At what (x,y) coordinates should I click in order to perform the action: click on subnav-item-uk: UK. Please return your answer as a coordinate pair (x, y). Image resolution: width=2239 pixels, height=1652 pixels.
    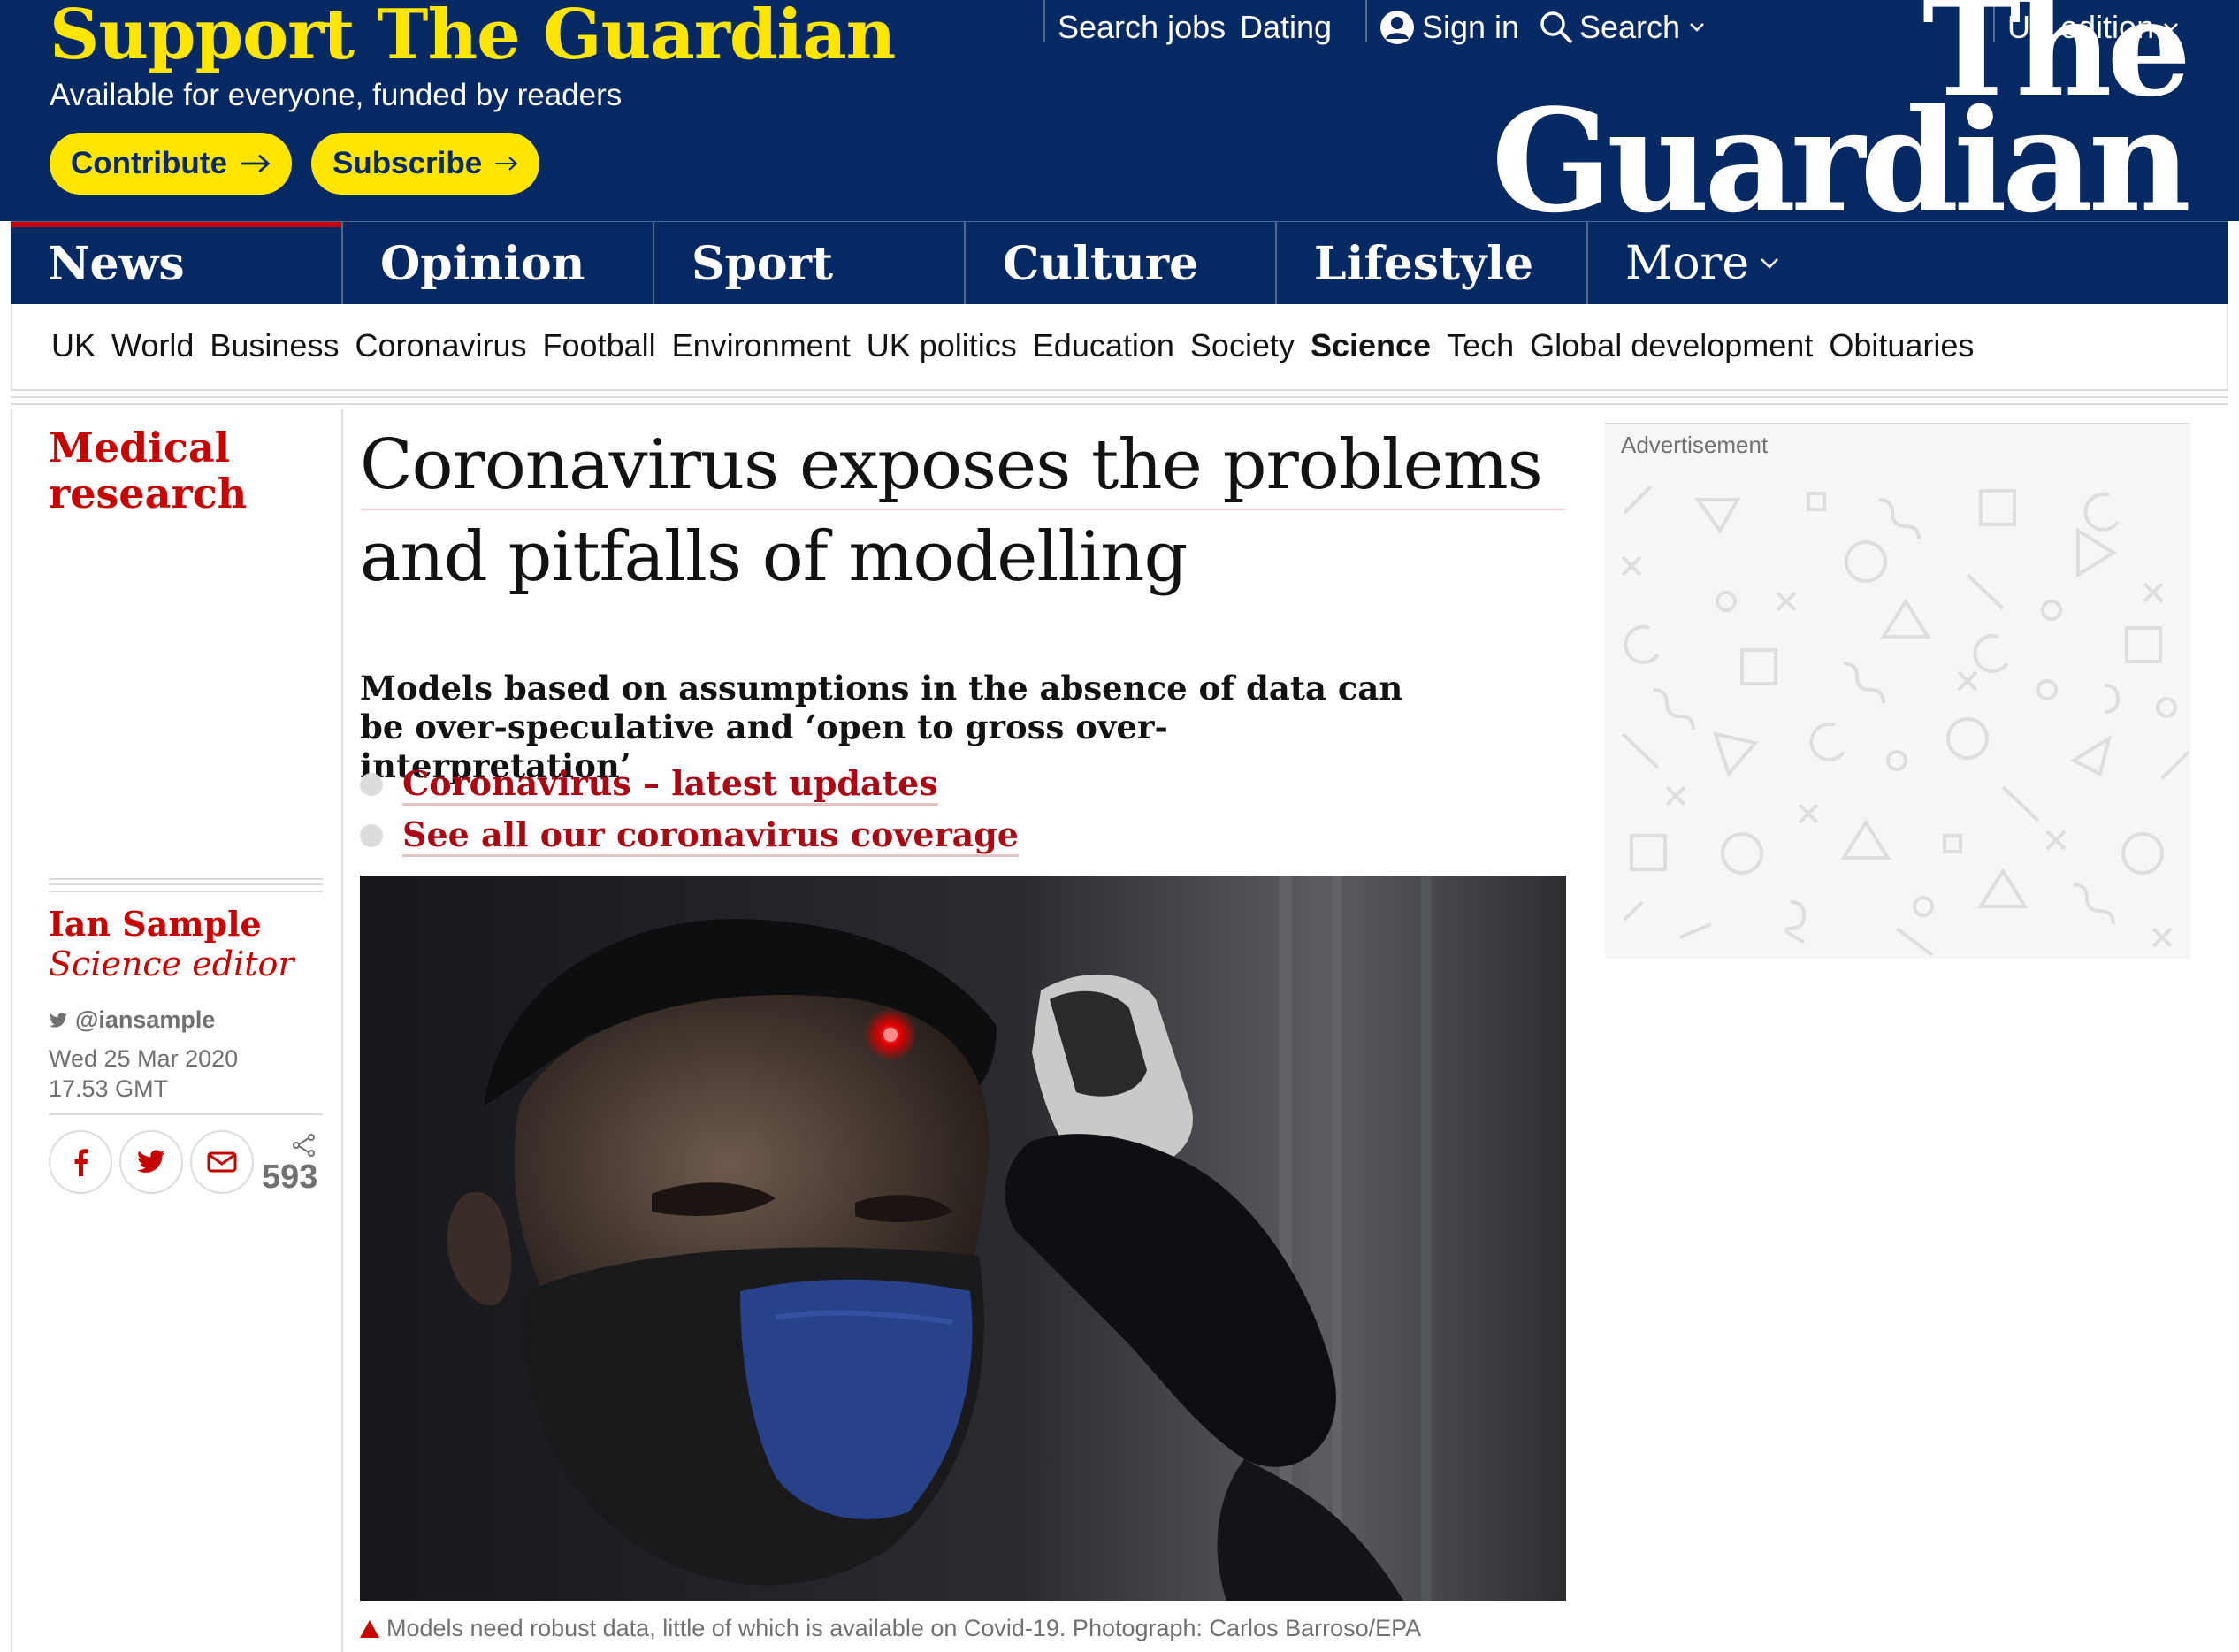
    Looking at the image, I should click on (73, 345).